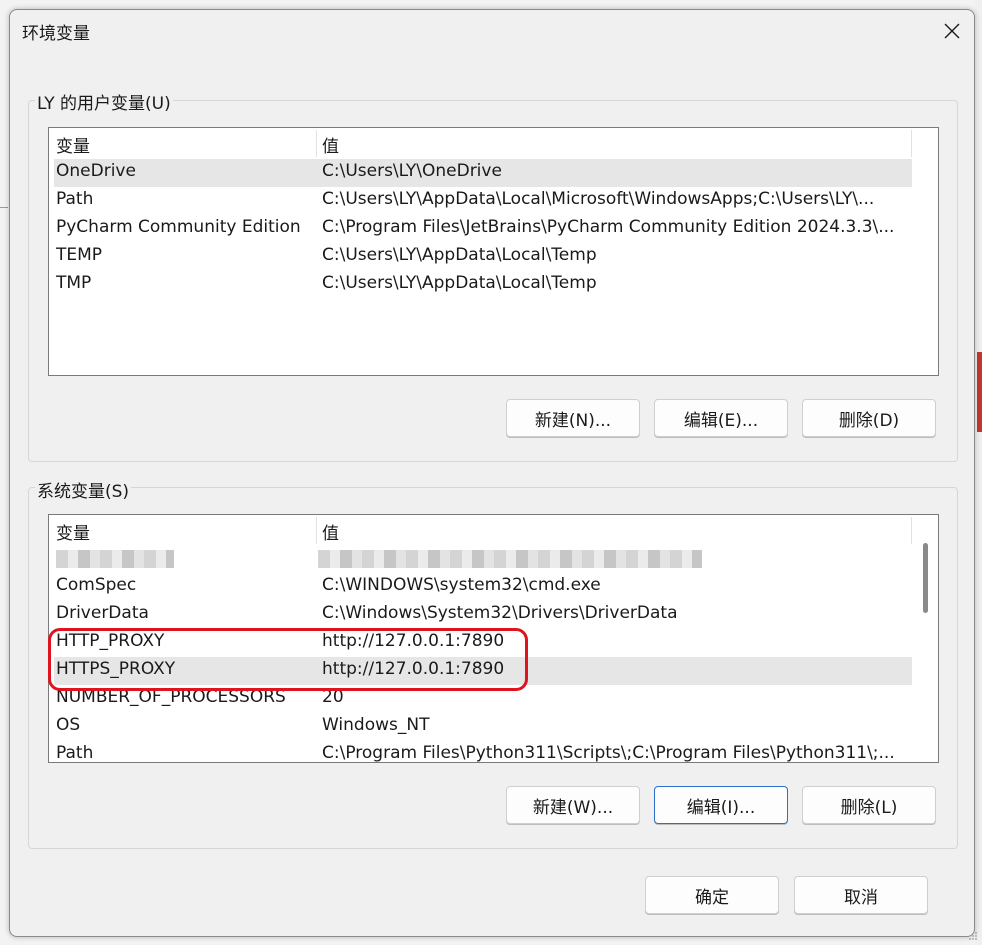  What do you see at coordinates (500, 613) in the screenshot?
I see `variable-value: C:\Windows\System32\Drivers\DriverData` at bounding box center [500, 613].